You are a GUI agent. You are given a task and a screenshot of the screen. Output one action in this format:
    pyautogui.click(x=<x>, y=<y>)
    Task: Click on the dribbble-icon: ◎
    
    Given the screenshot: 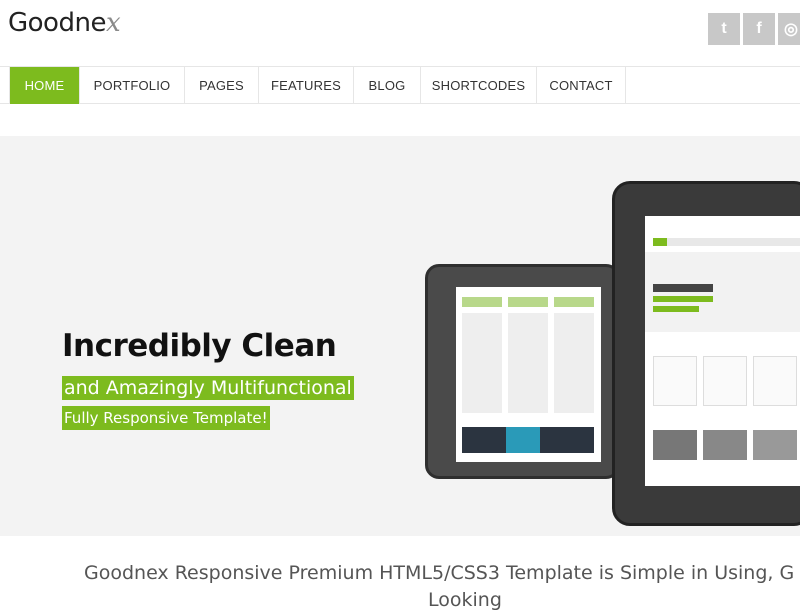 What is the action you would take?
    pyautogui.click(x=789, y=29)
    